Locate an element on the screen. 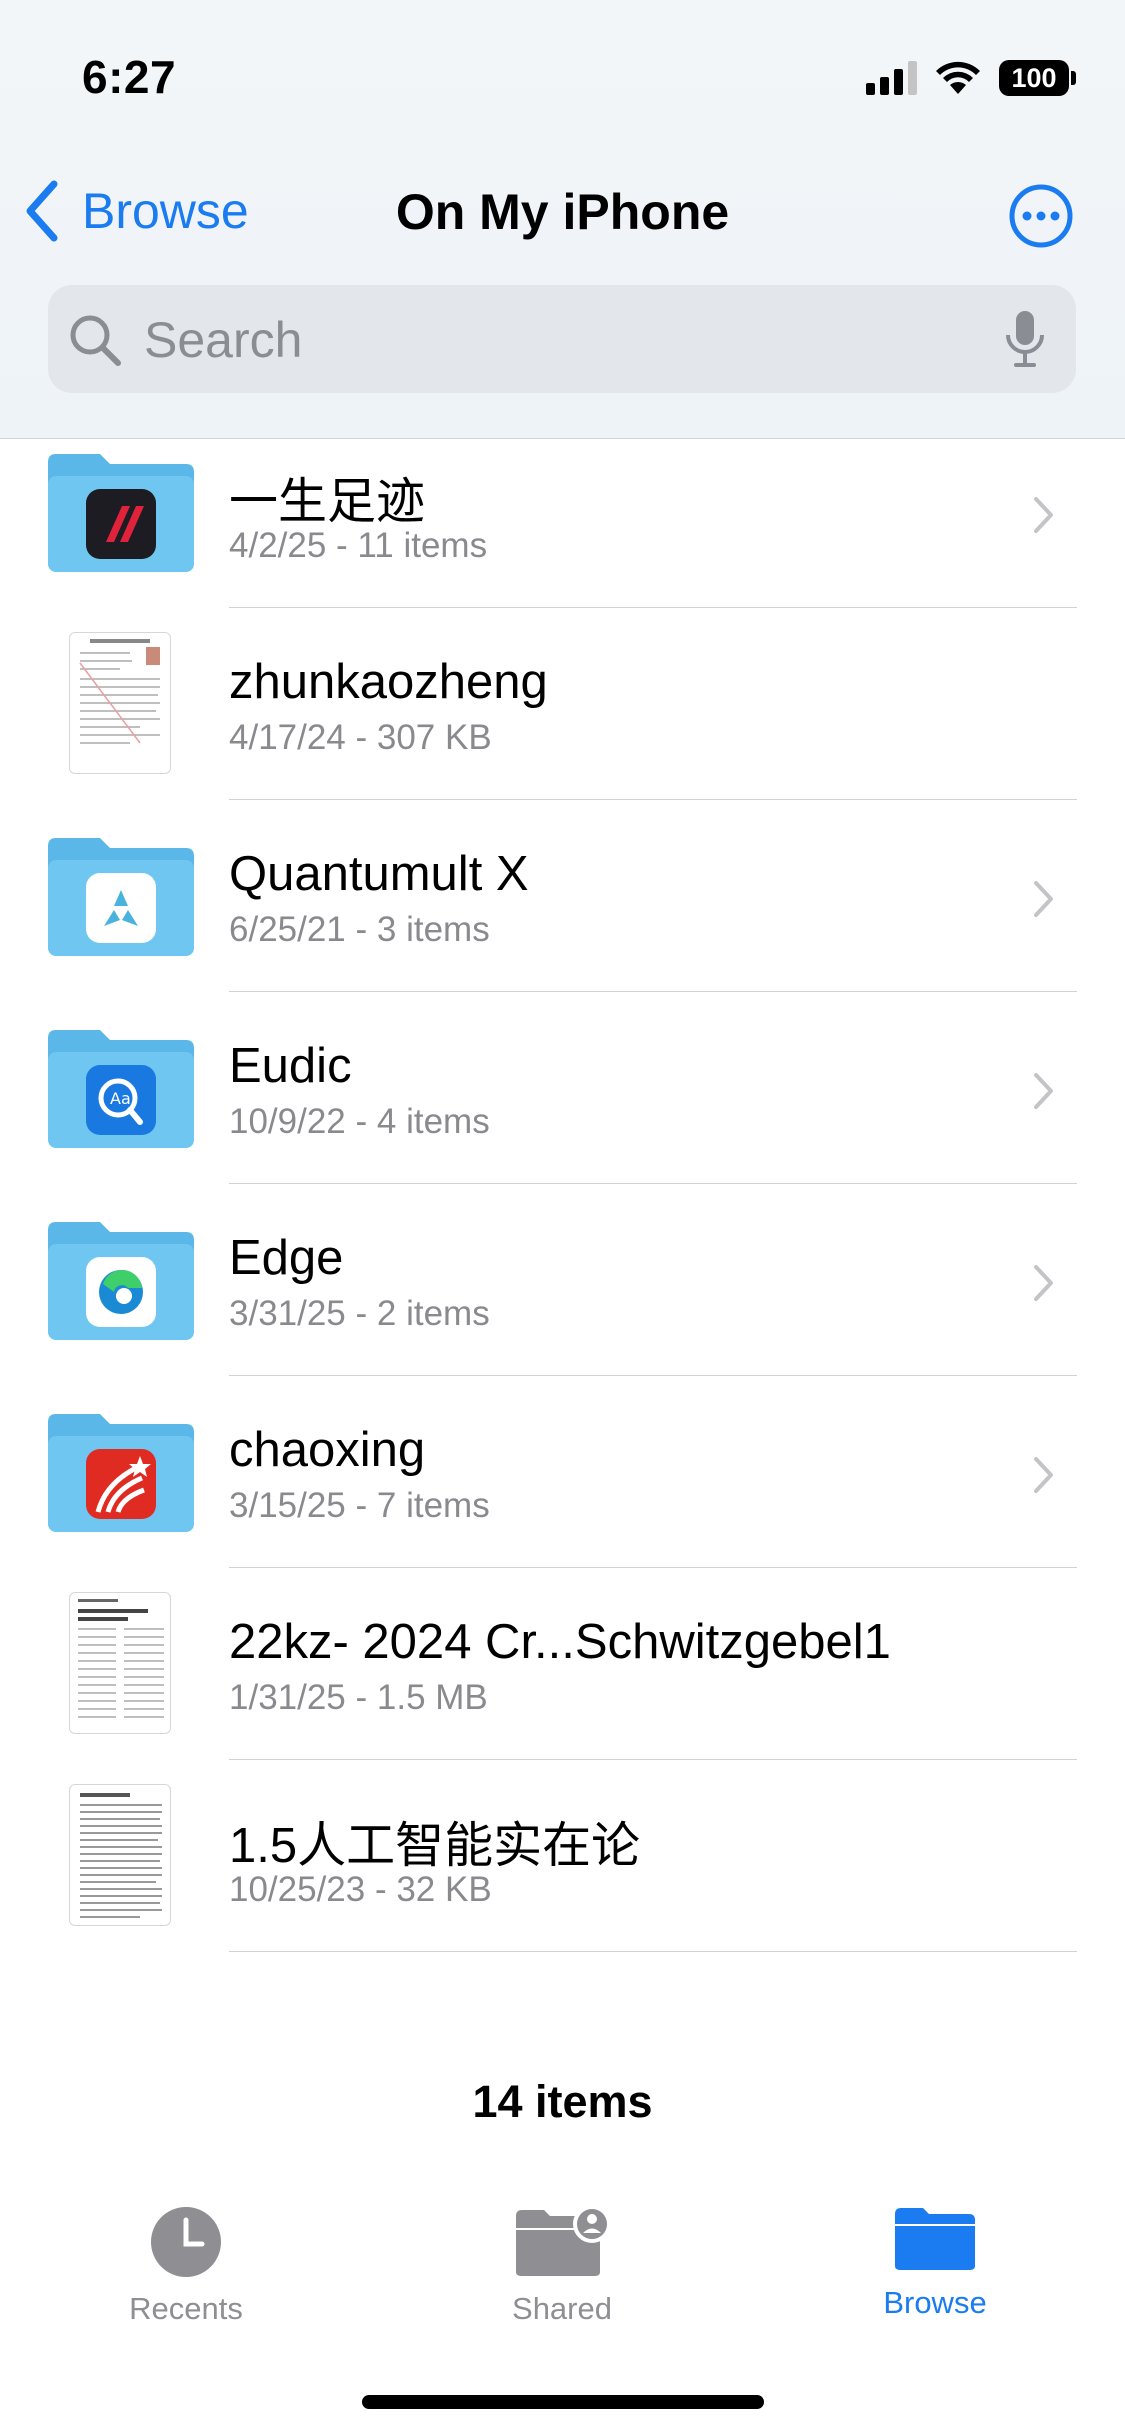 Image resolution: width=1125 pixels, height=2436 pixels. wifi-icon is located at coordinates (958, 77).